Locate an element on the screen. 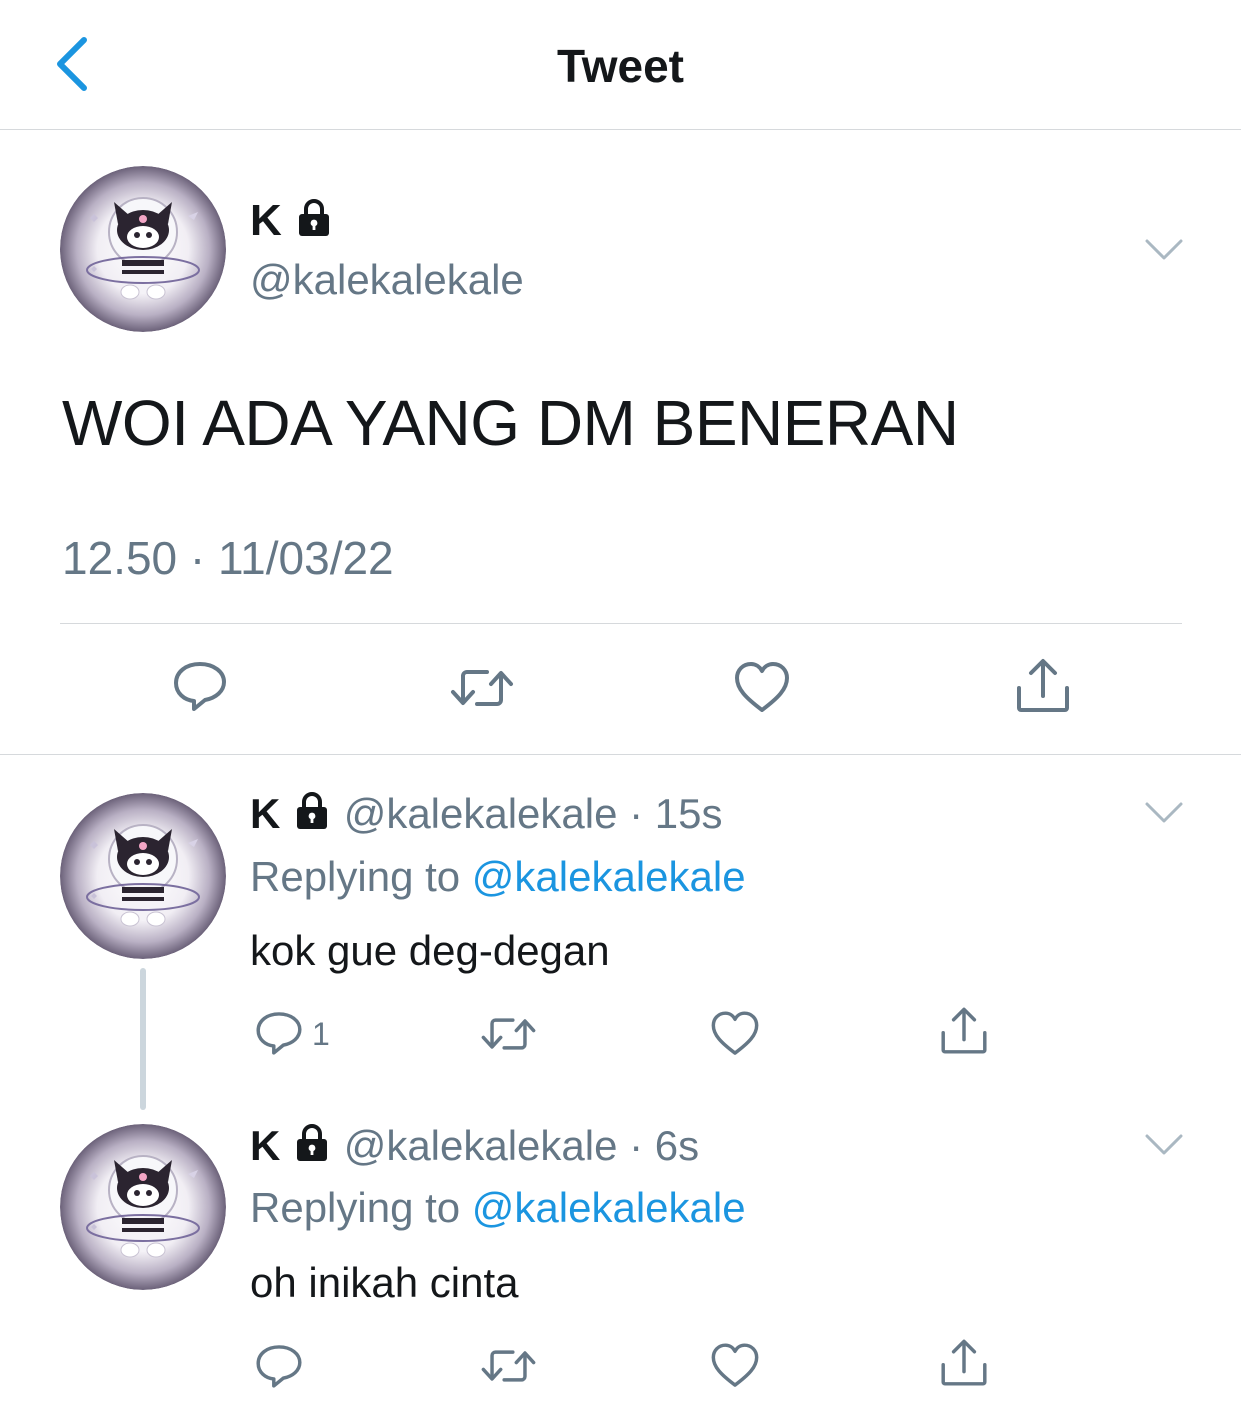 The height and width of the screenshot is (1409, 1241). reply-header: K @kalekalekale · 6s is located at coordinates (474, 1146).